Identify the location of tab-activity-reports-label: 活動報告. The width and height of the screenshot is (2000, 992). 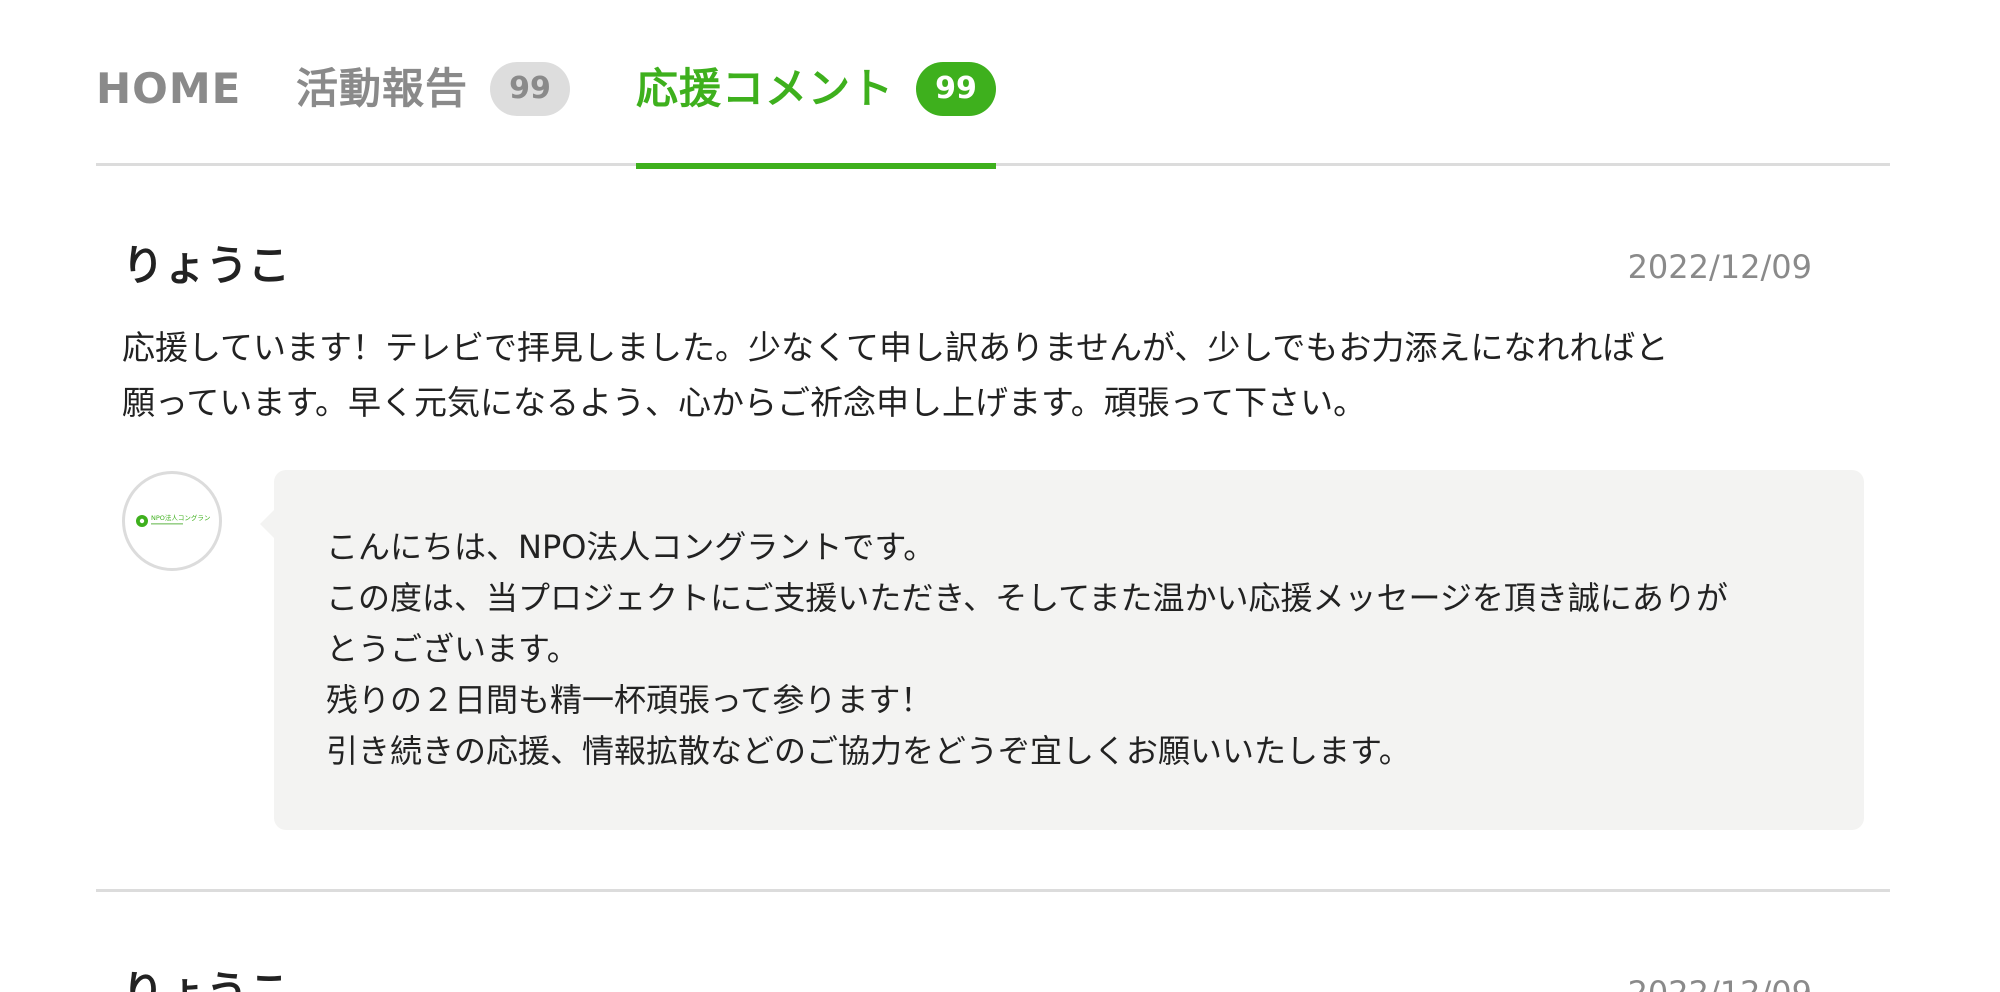
(382, 88).